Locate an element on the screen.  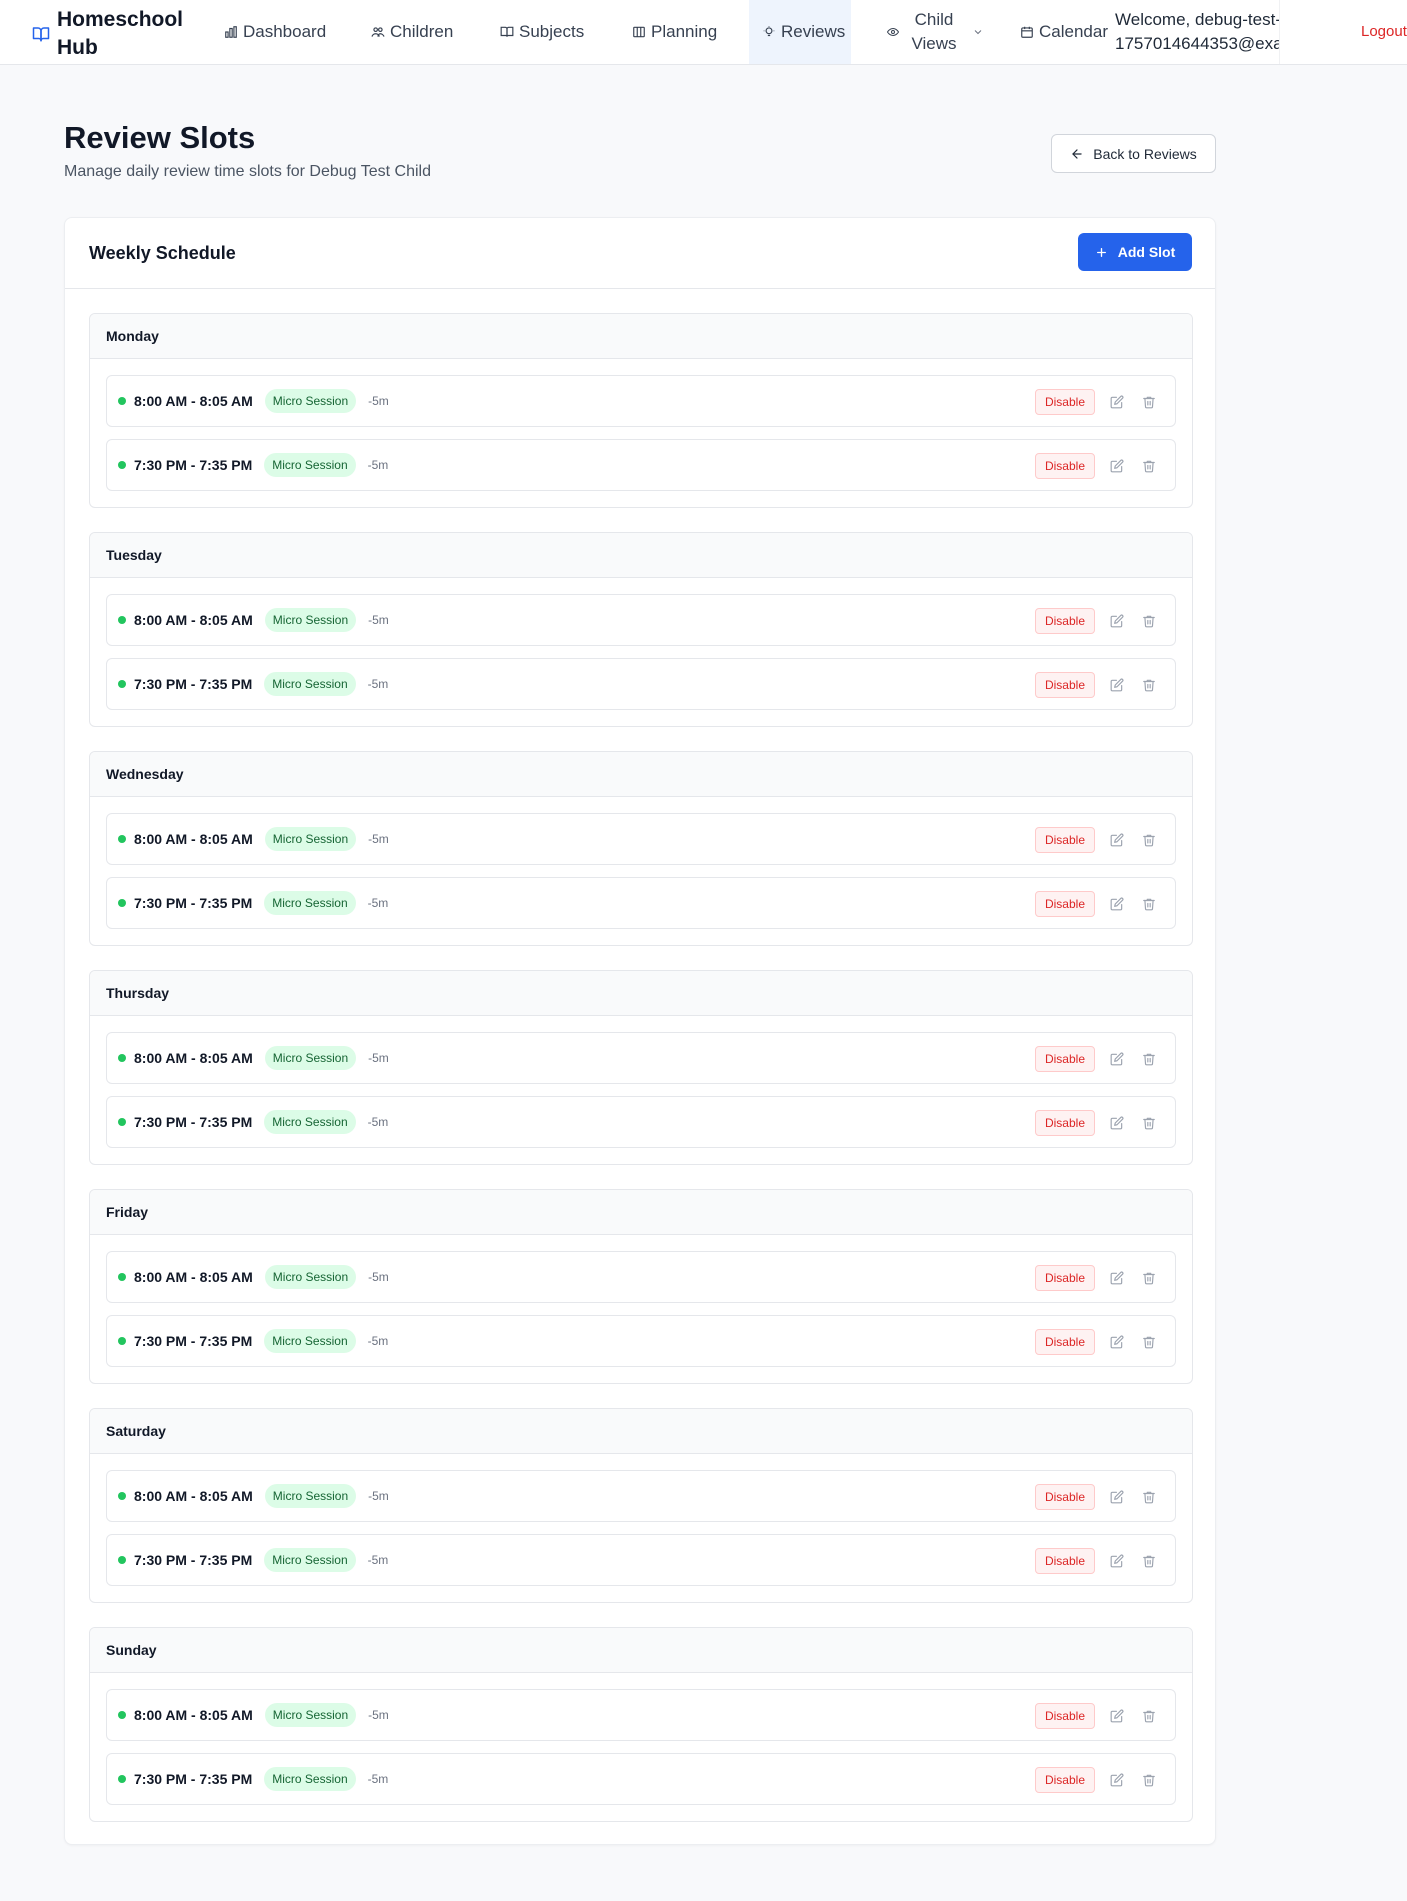
nav-planning: Planning is located at coordinates (674, 32).